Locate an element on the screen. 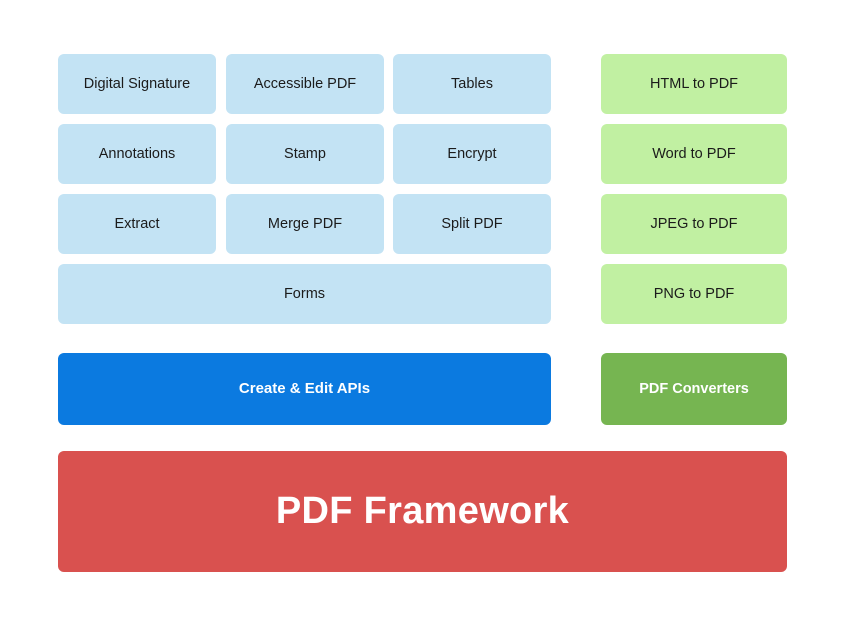 This screenshot has height=625, width=844. converter-tile-word-to-pdf: Word to PDF is located at coordinates (694, 154).